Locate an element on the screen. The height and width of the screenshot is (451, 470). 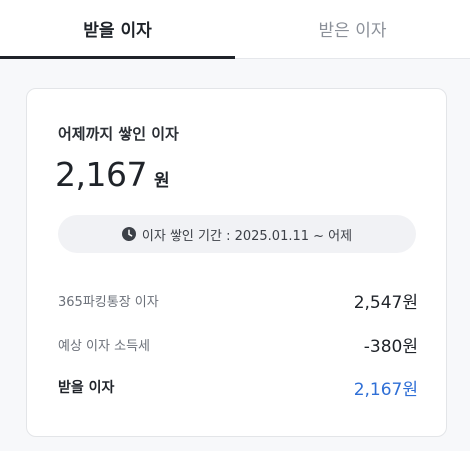
amount-unit: 원 is located at coordinates (161, 181).